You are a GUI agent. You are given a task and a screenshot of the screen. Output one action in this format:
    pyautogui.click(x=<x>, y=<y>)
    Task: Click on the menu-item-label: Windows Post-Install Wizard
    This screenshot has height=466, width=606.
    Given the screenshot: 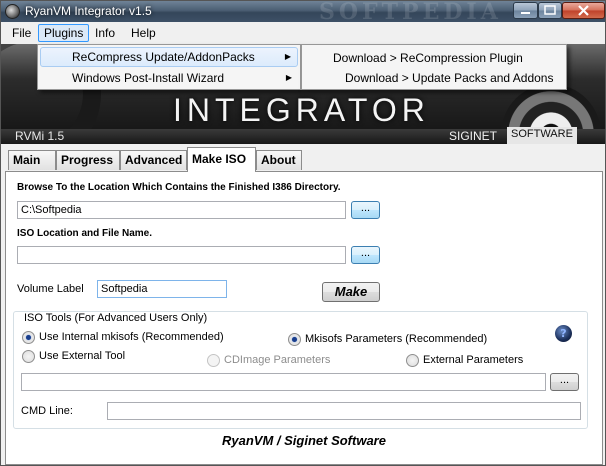 What is the action you would take?
    pyautogui.click(x=148, y=78)
    